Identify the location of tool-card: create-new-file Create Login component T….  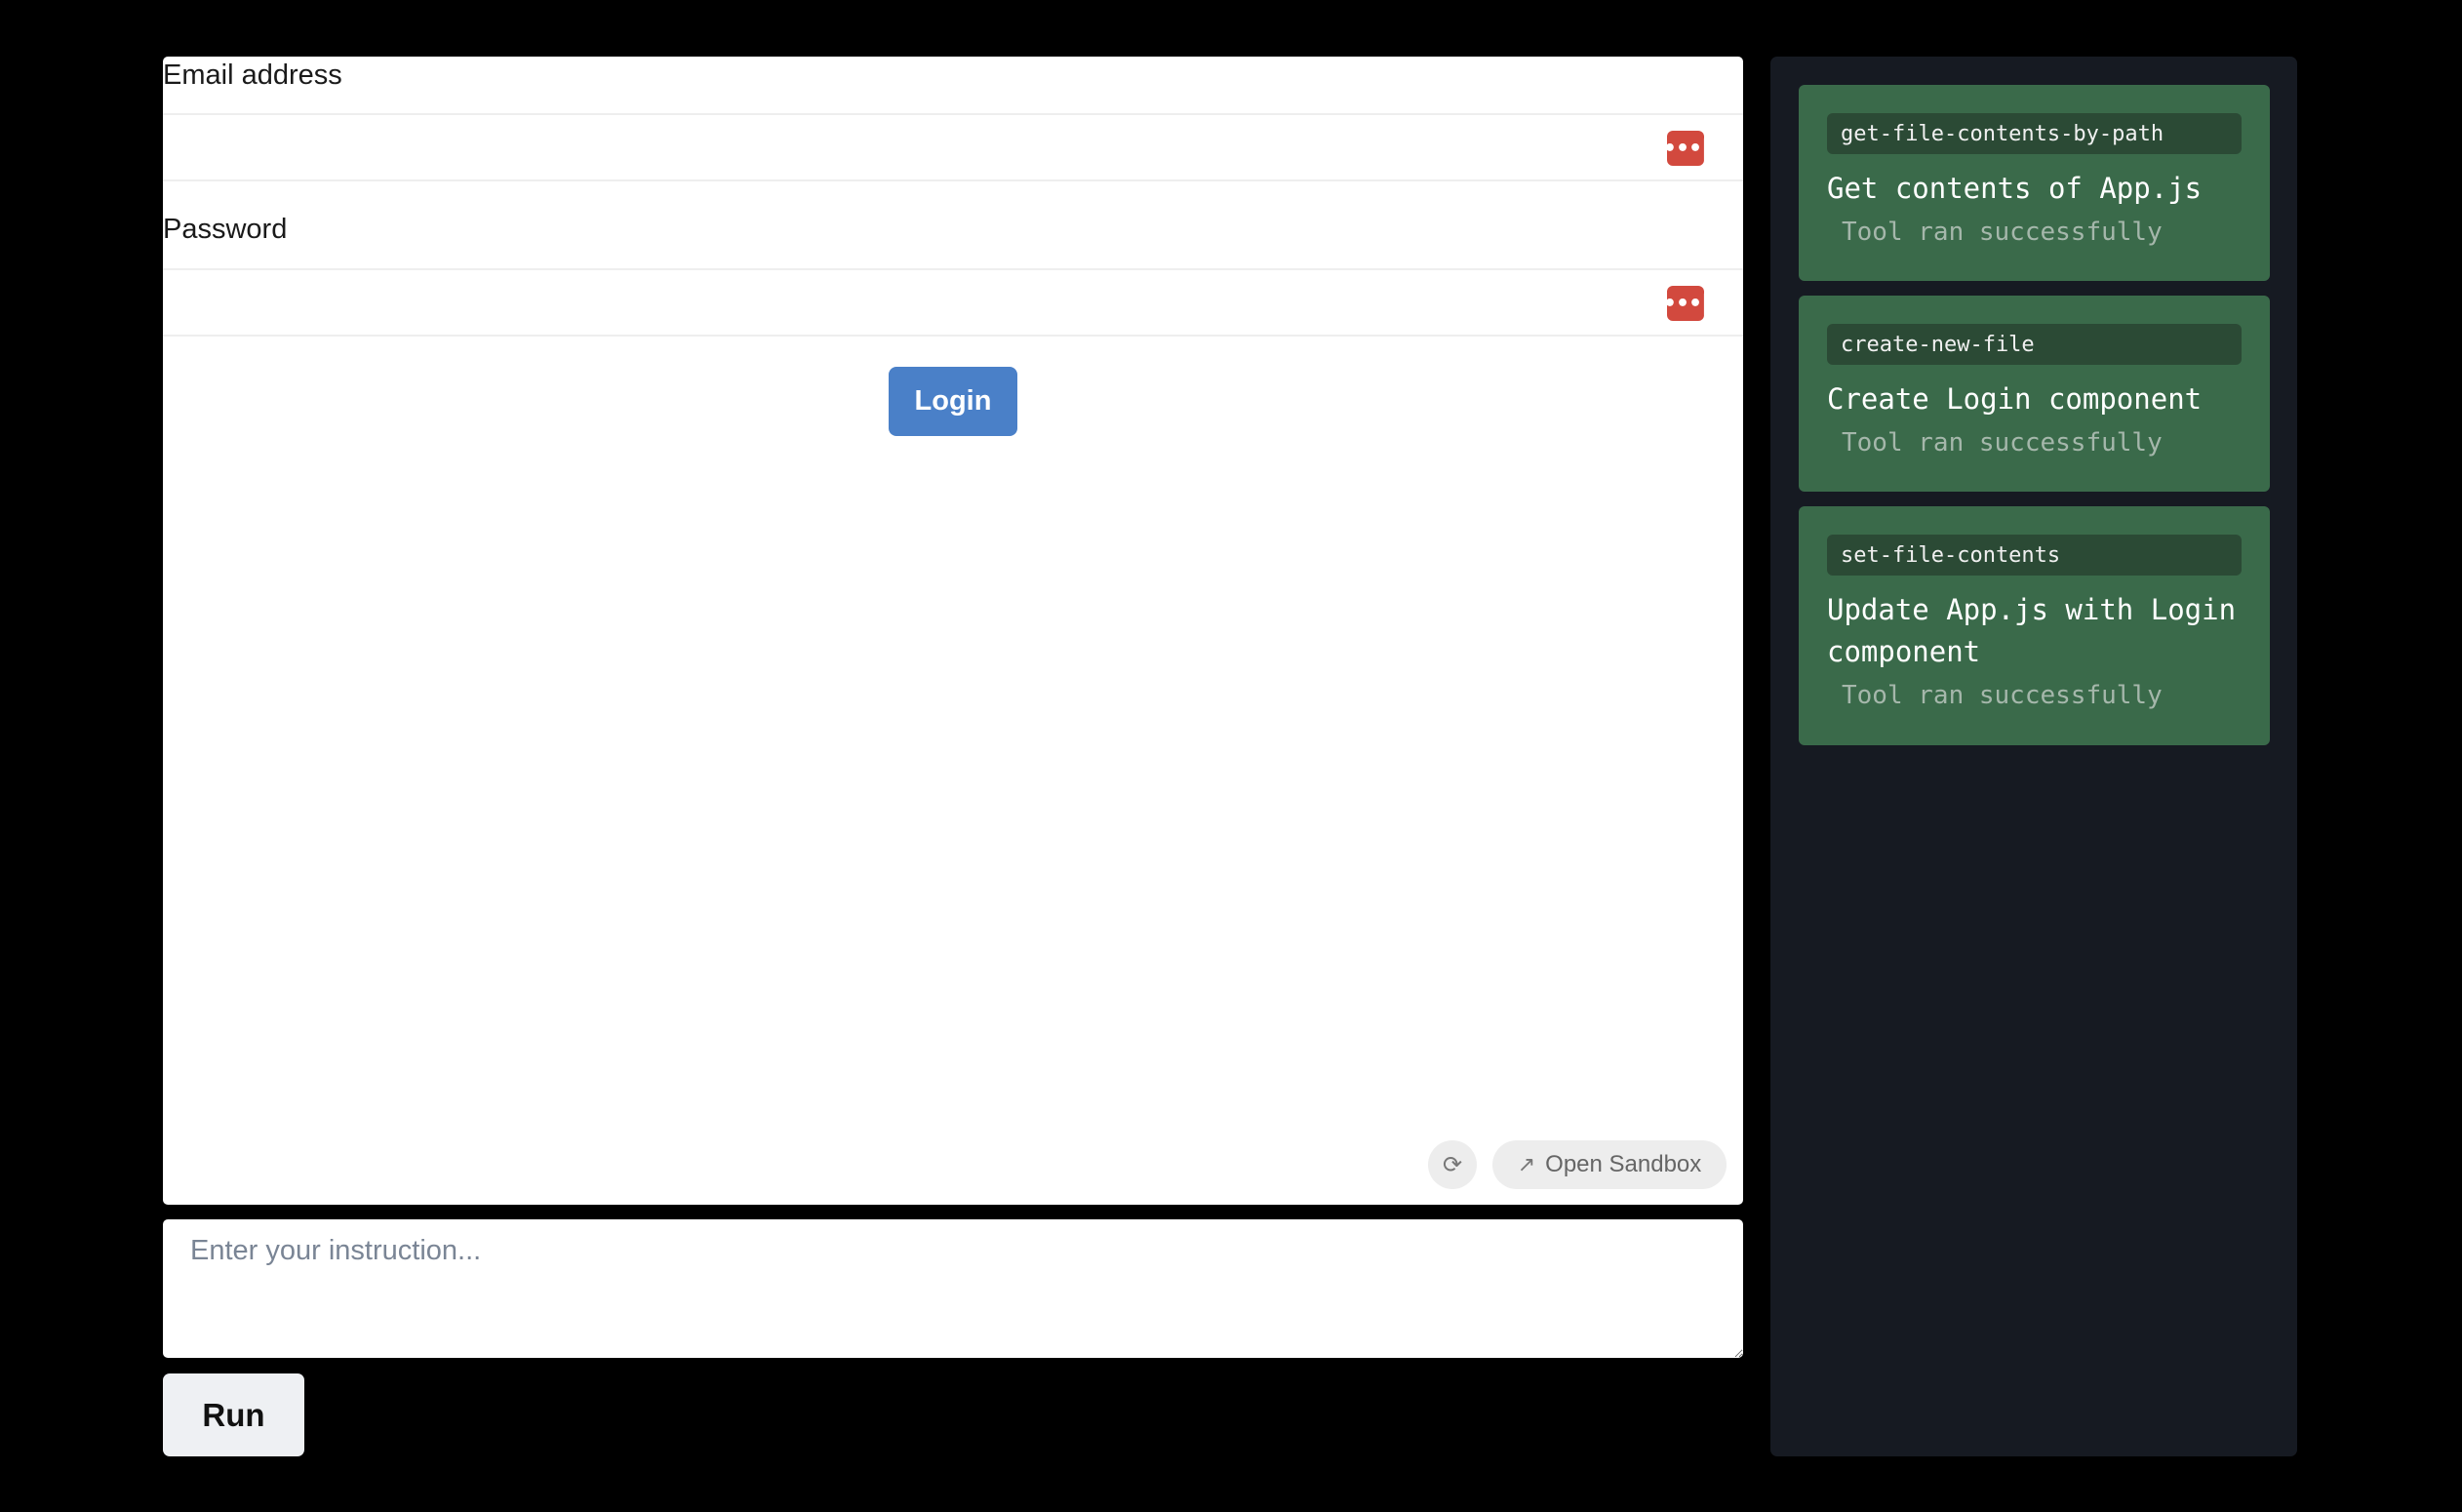
(2034, 394).